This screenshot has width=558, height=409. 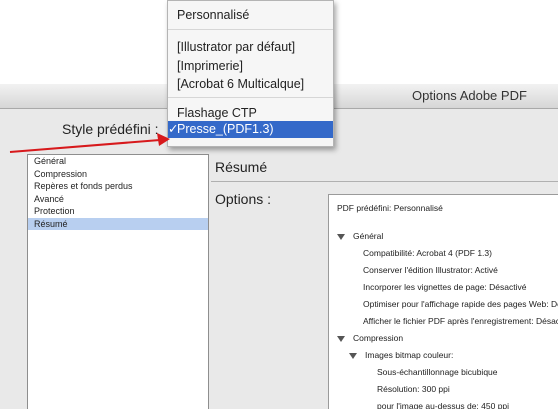 I want to click on tree-row-label: Résolution: 300 ppi, so click(x=413, y=389).